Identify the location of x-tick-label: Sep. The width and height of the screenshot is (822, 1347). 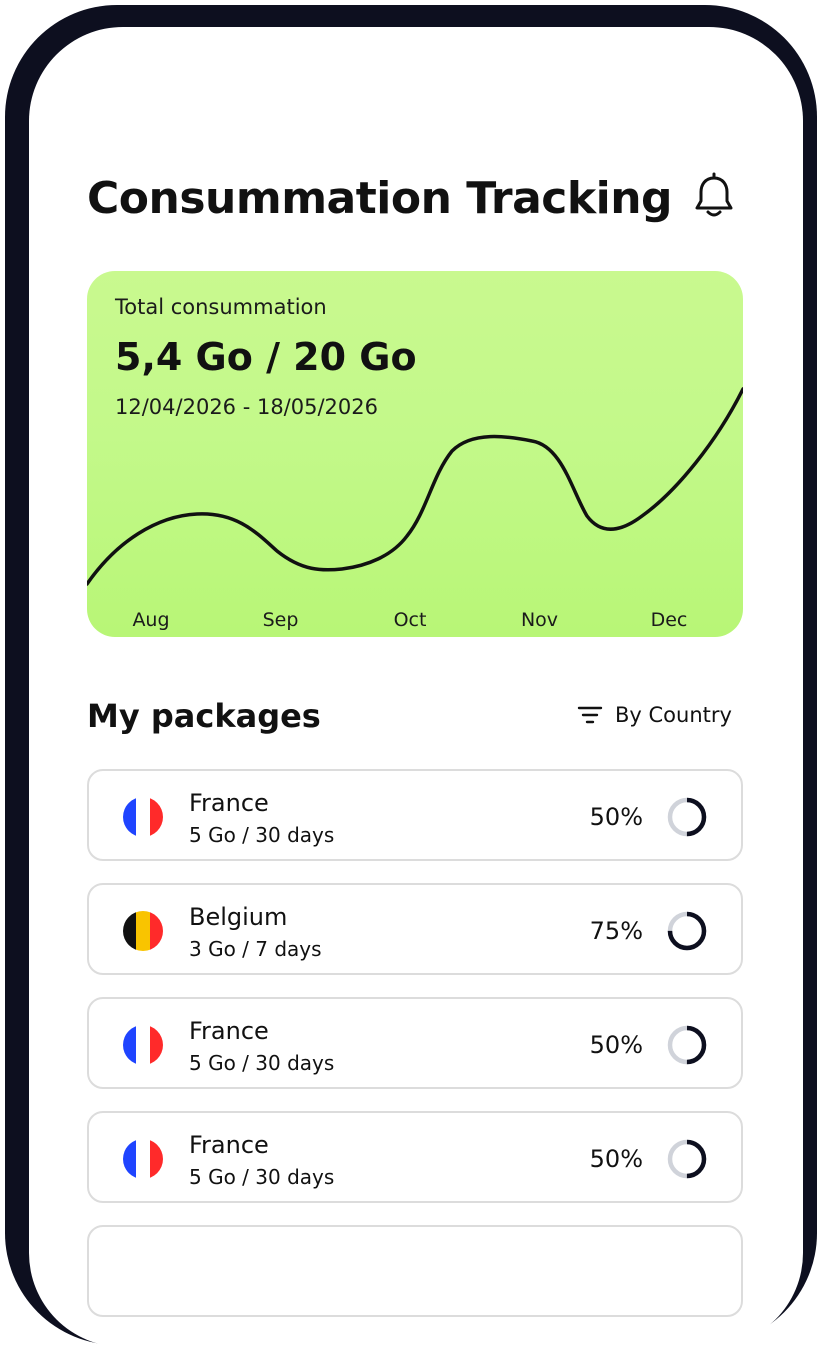
(281, 620).